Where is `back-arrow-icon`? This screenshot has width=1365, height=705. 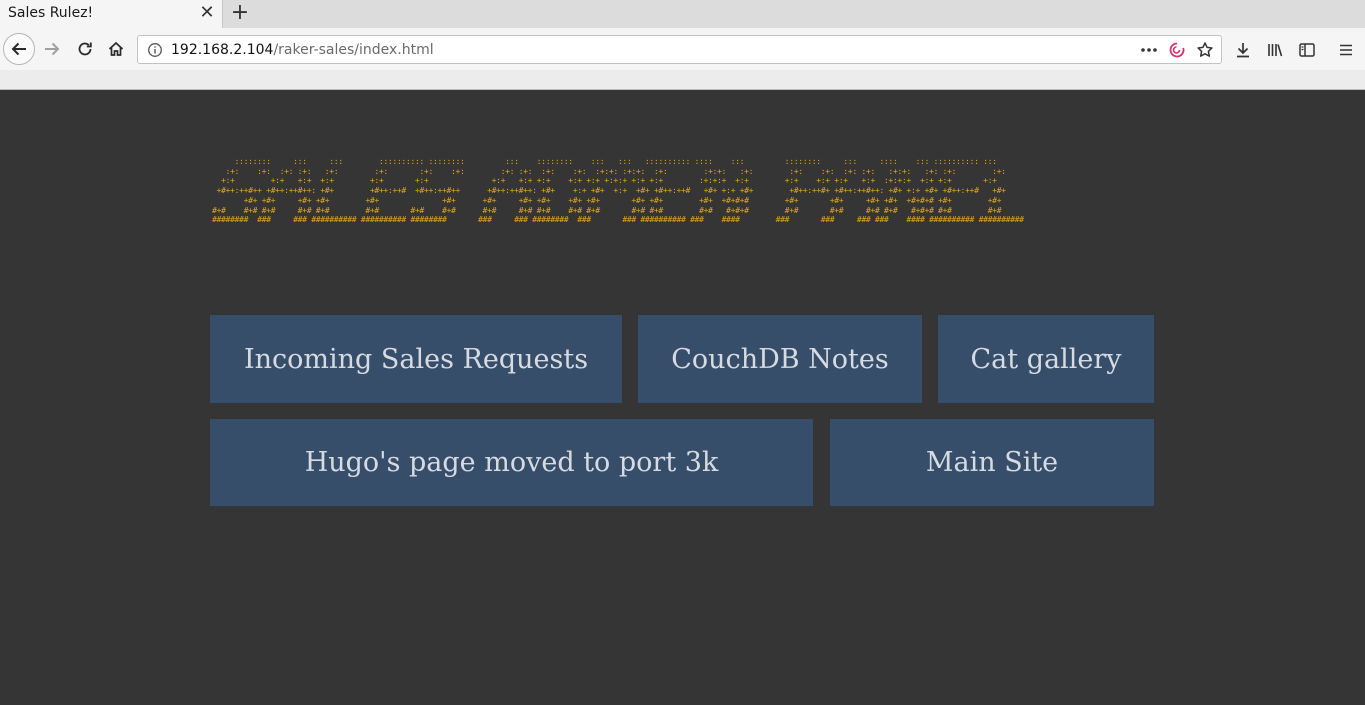 back-arrow-icon is located at coordinates (19, 49).